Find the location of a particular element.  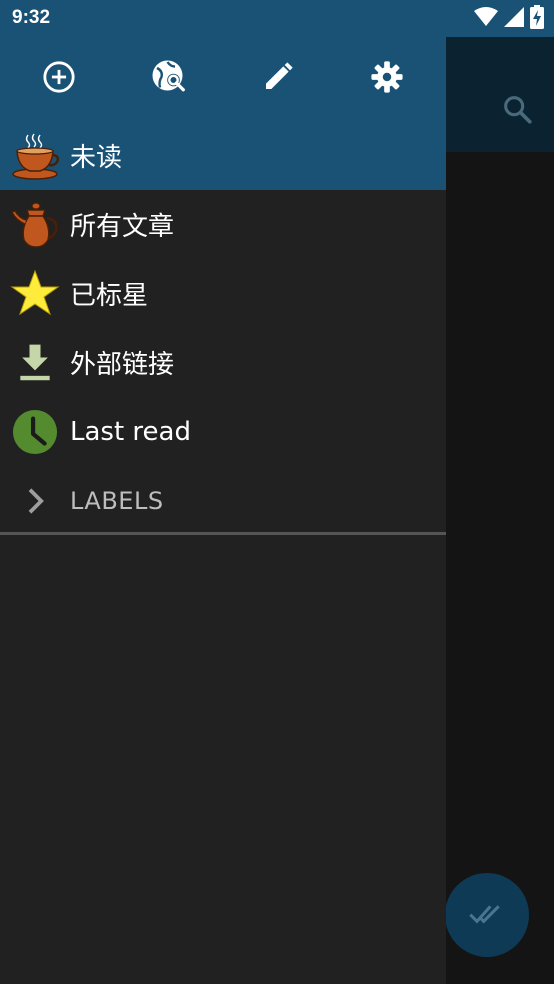

add-circle-icon is located at coordinates (59, 79).